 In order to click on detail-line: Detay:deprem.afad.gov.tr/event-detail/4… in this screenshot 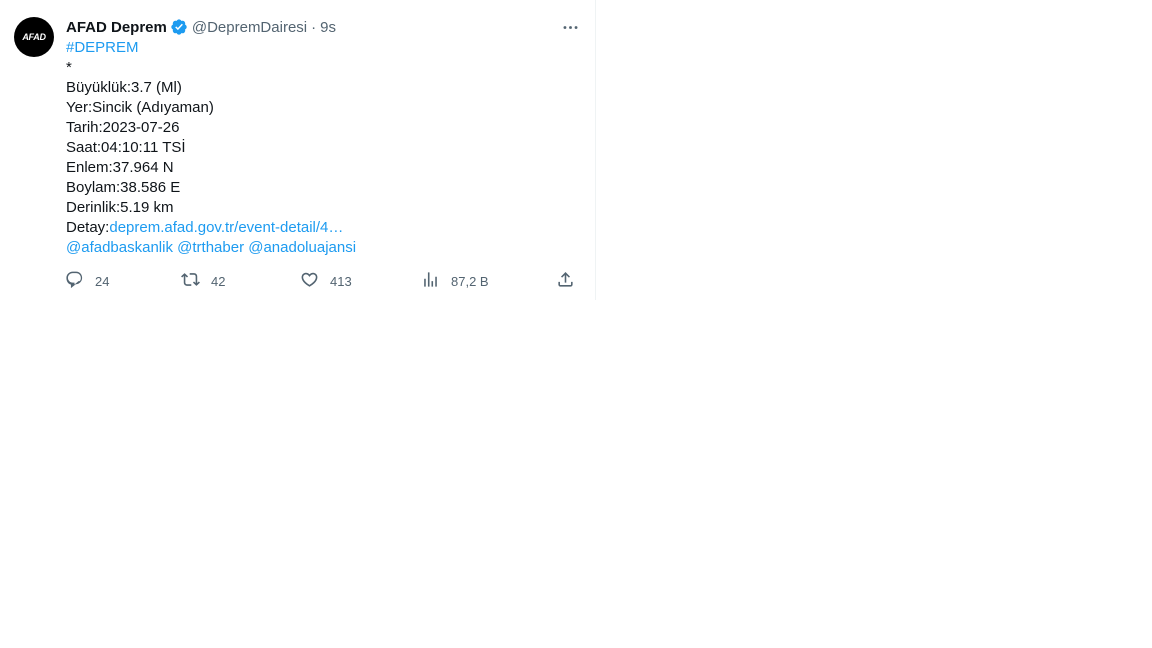, I will do `click(321, 228)`.